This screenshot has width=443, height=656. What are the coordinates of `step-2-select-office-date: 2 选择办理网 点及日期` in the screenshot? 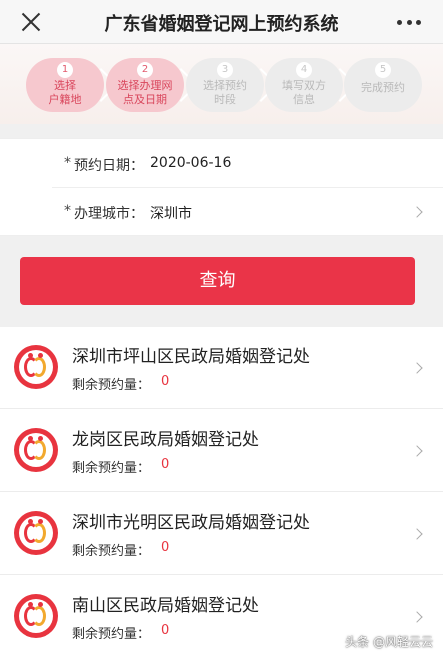 It's located at (152, 85).